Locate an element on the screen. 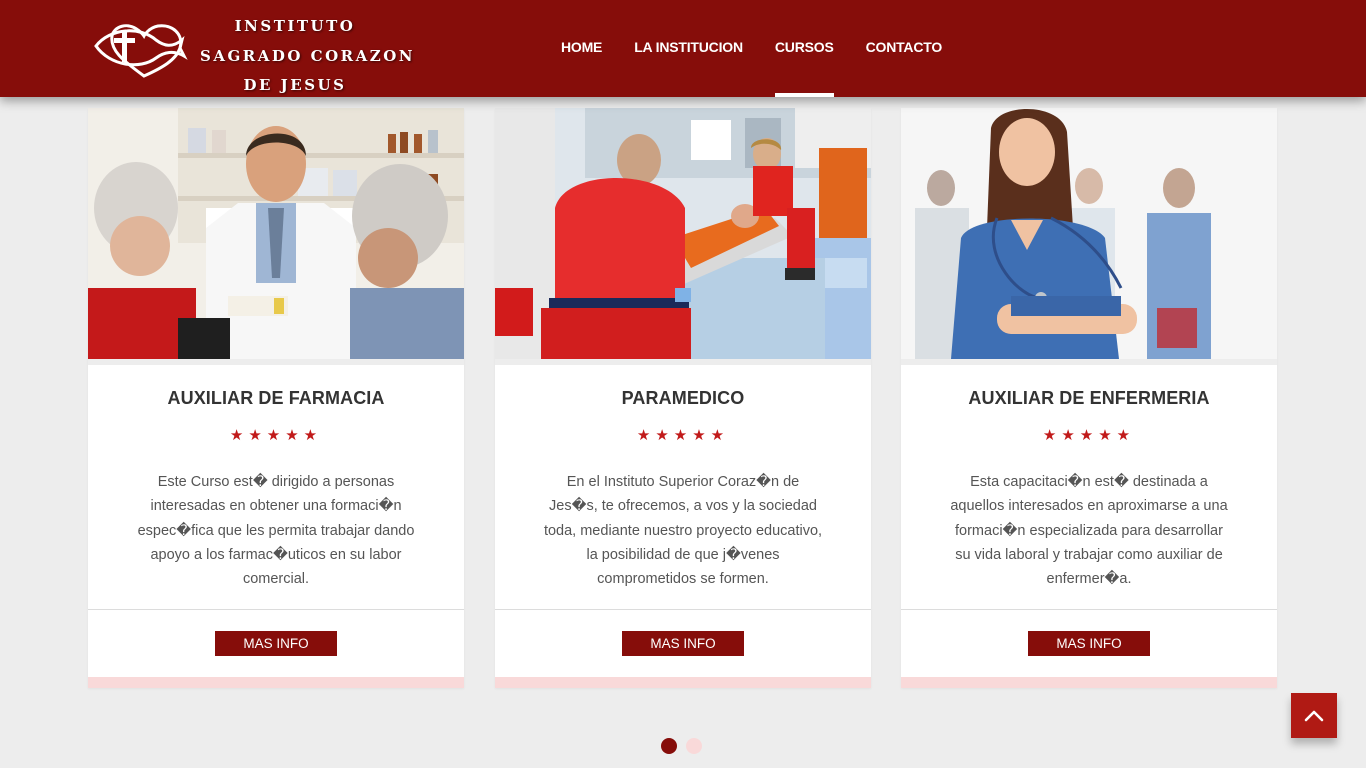  course-title: AUXILIAR DE ENFERMERIA is located at coordinates (1089, 398).